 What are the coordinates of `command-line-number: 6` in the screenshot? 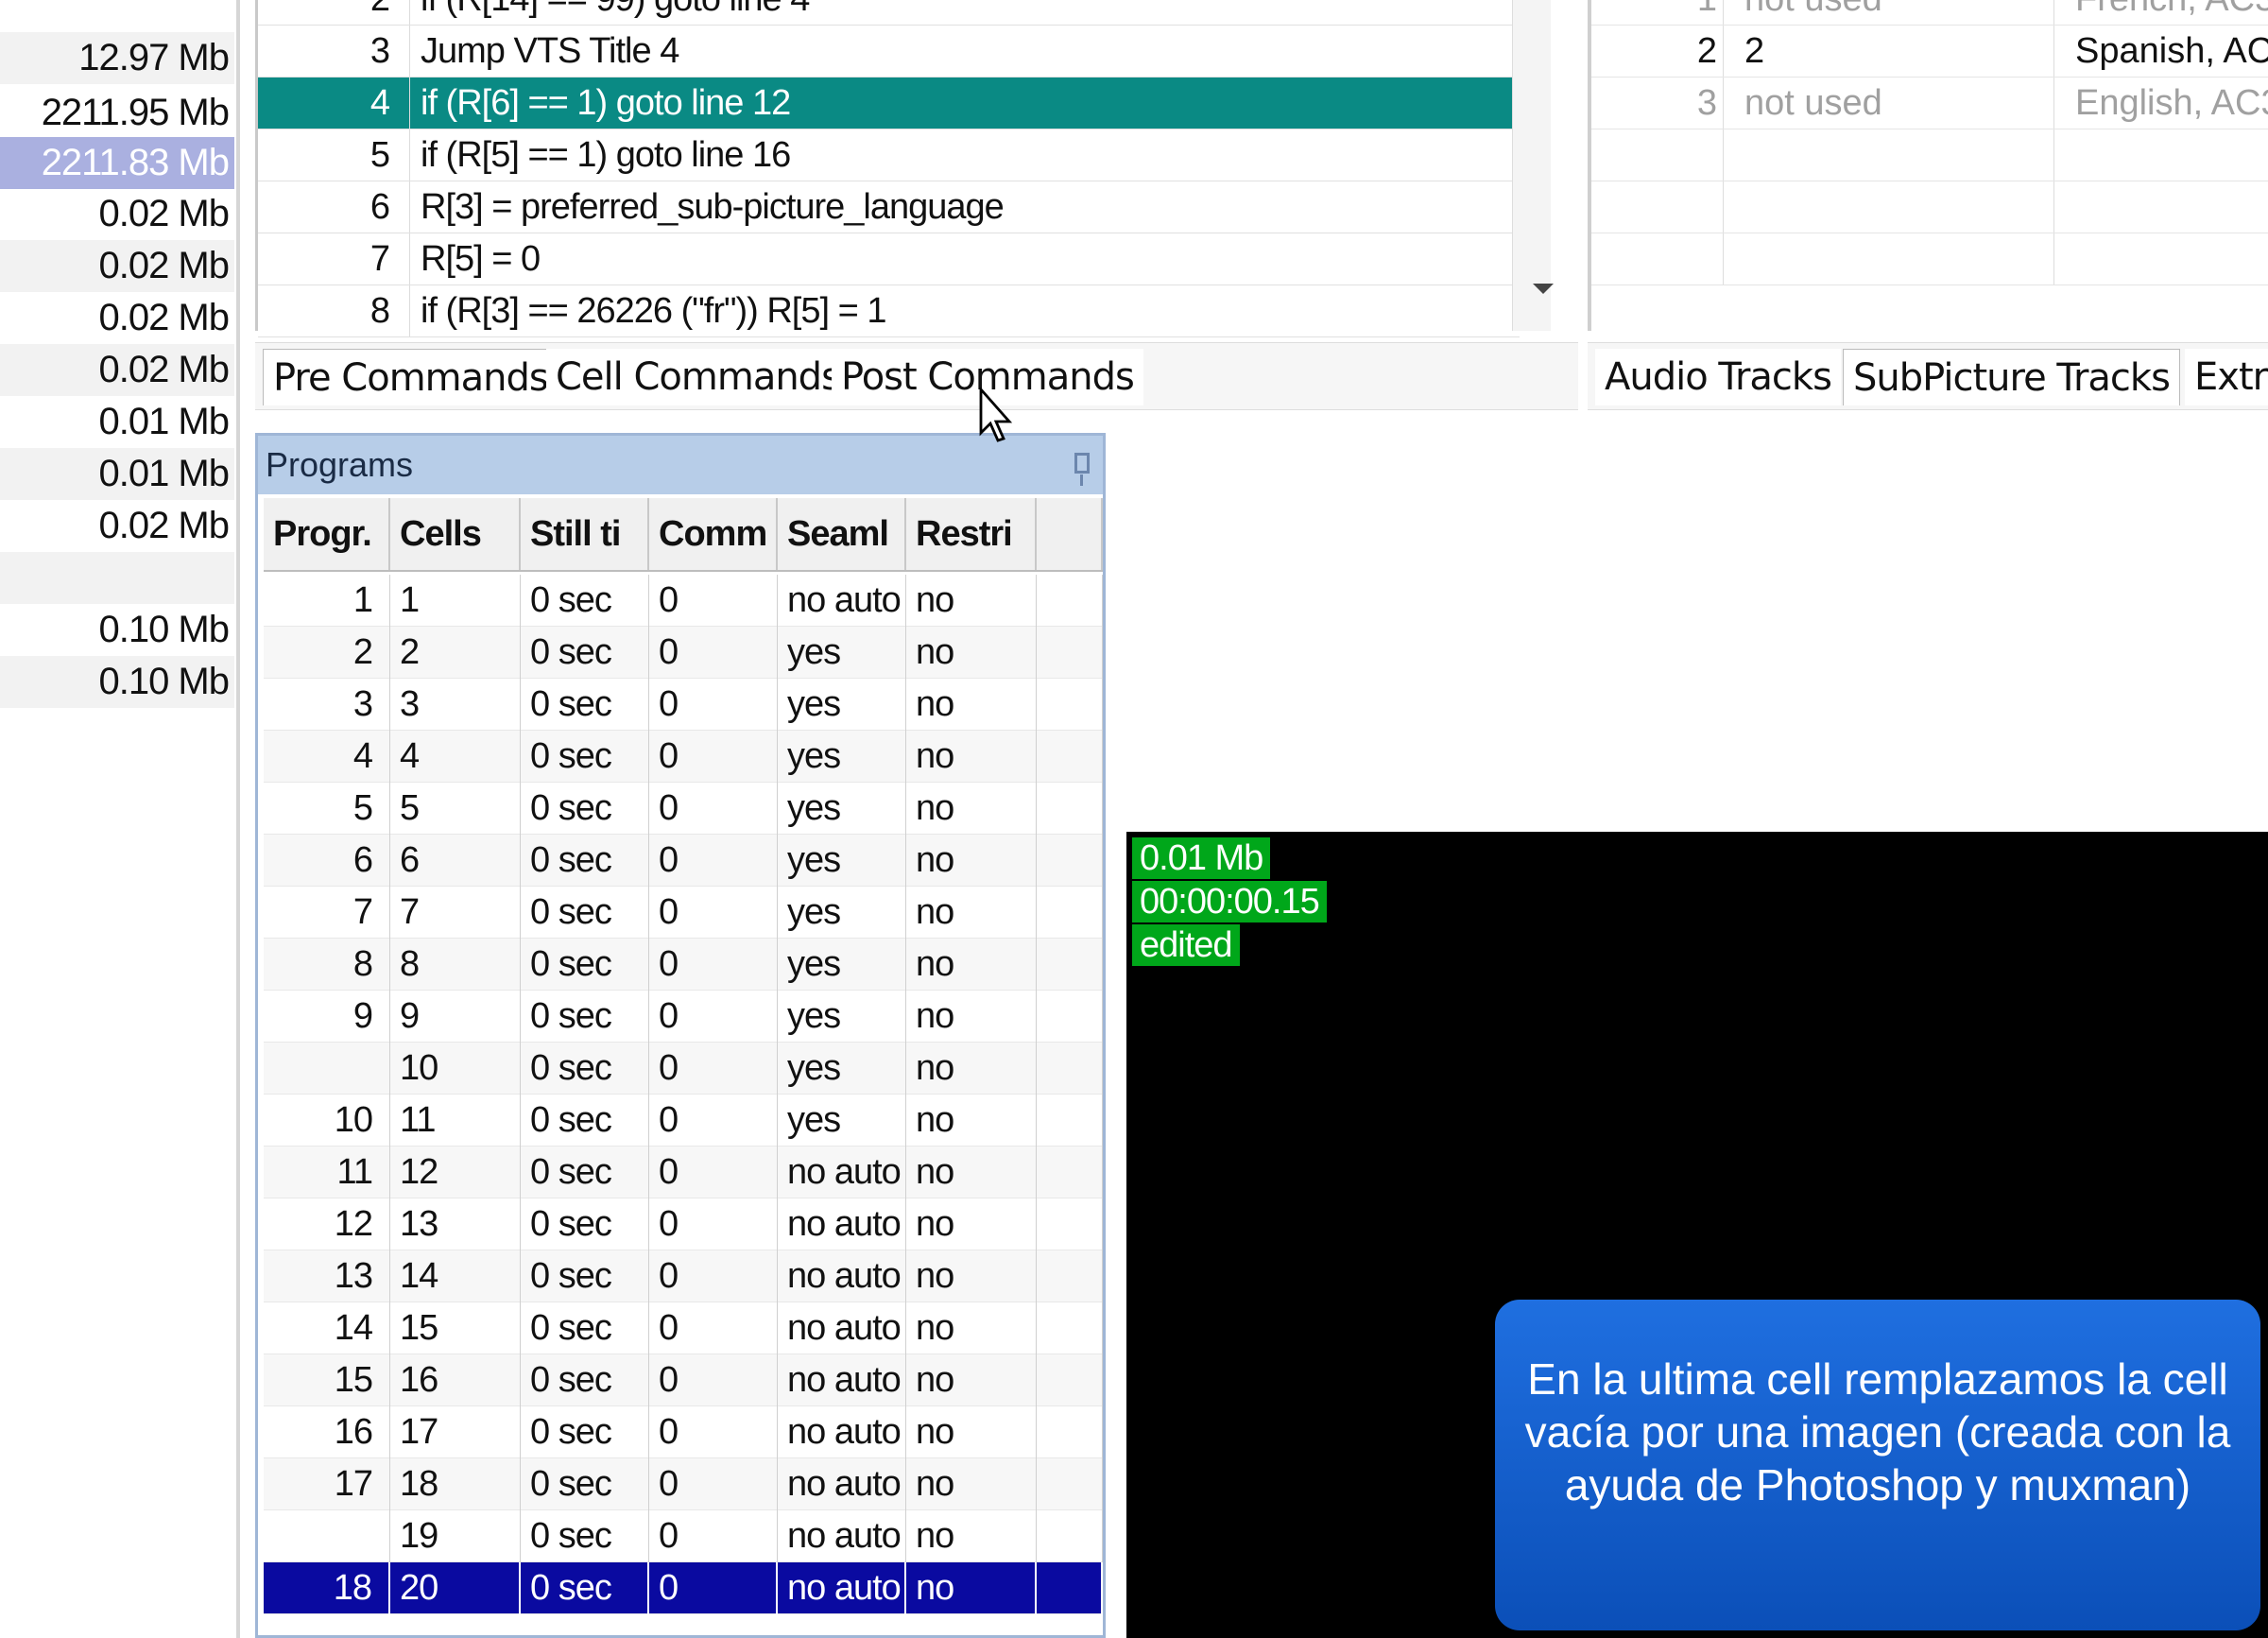 It's located at (379, 207).